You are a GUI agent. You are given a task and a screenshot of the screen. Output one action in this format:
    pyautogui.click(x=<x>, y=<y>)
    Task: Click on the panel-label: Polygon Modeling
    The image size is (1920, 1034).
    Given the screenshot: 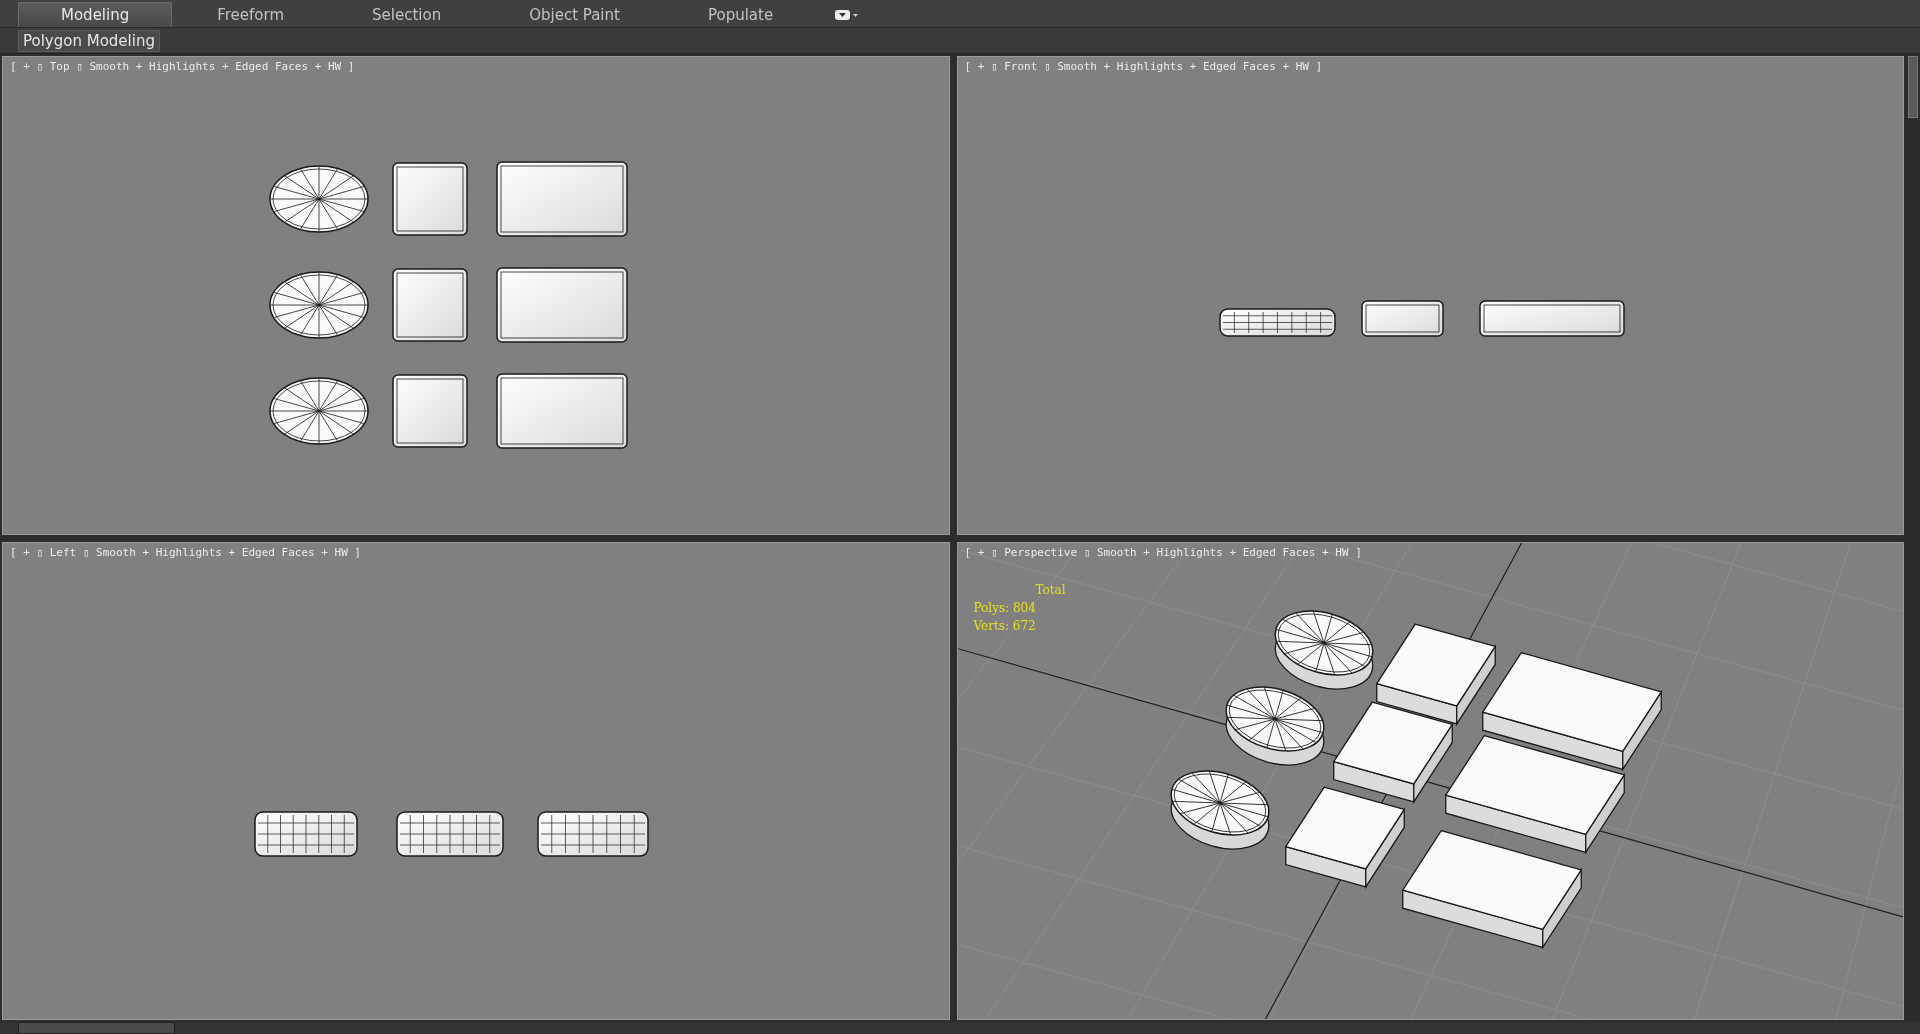 What is the action you would take?
    pyautogui.click(x=89, y=40)
    